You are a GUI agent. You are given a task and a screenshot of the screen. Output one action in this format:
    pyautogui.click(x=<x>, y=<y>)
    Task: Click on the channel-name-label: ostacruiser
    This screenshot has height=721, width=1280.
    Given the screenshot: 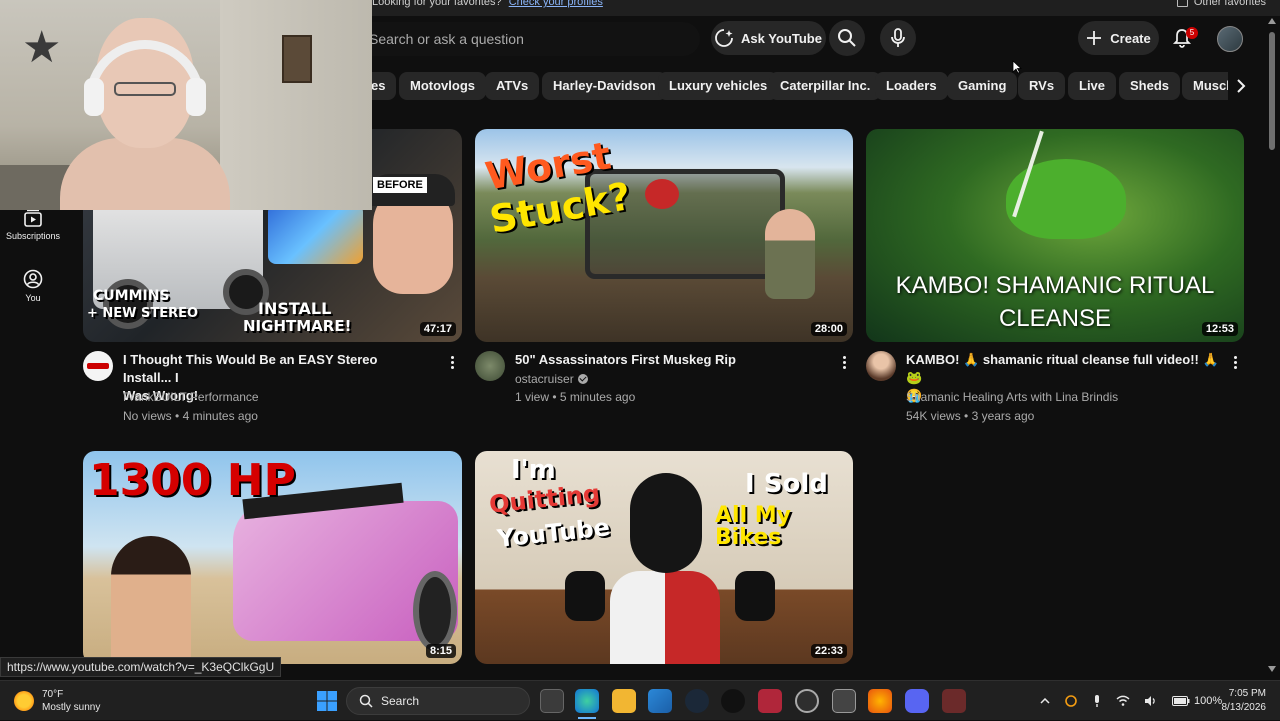 What is the action you would take?
    pyautogui.click(x=544, y=379)
    